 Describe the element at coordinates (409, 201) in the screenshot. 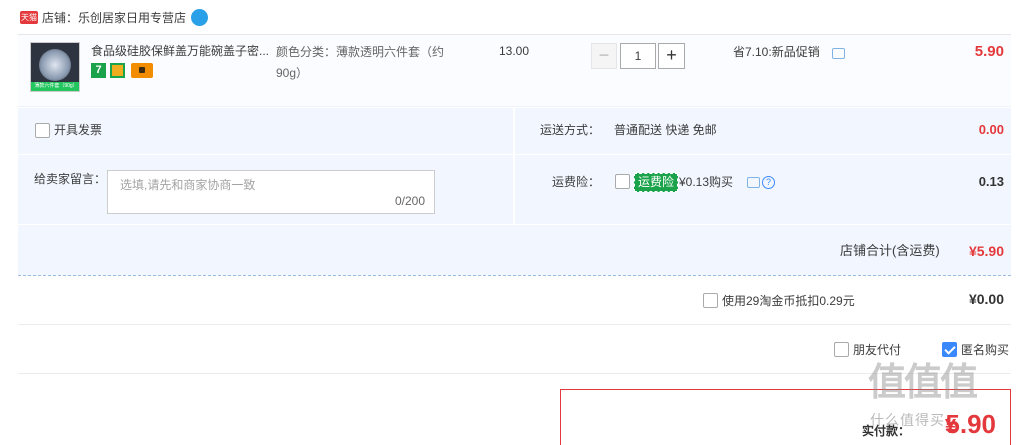

I see `memo-char-count: 0/200` at that location.